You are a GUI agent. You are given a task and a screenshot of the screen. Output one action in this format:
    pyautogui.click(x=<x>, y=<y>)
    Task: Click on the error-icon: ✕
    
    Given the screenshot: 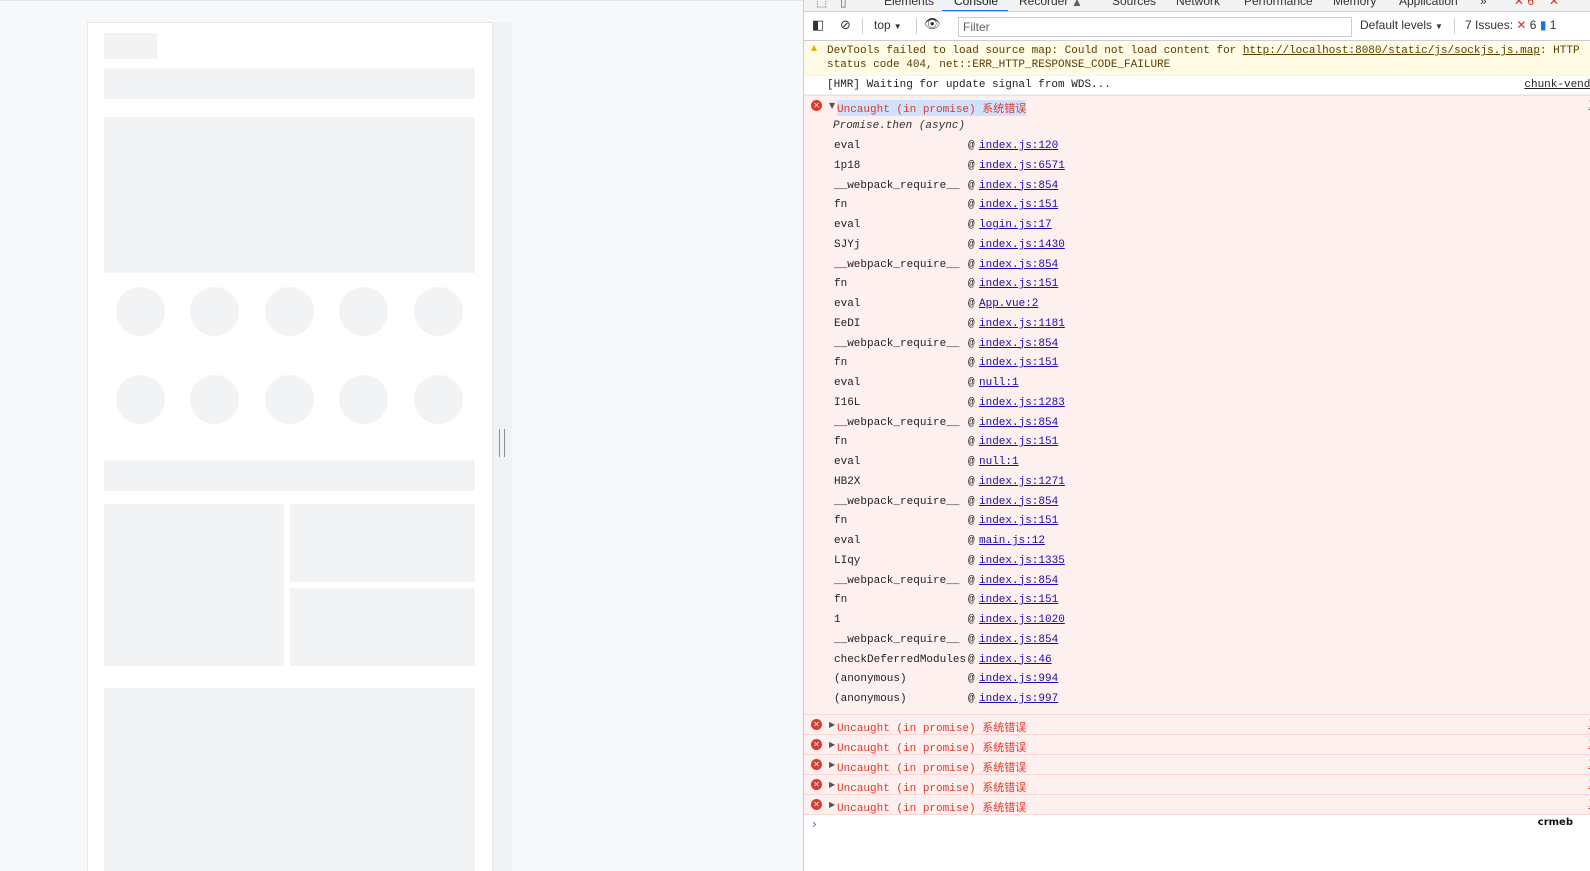 What is the action you would take?
    pyautogui.click(x=1554, y=4)
    